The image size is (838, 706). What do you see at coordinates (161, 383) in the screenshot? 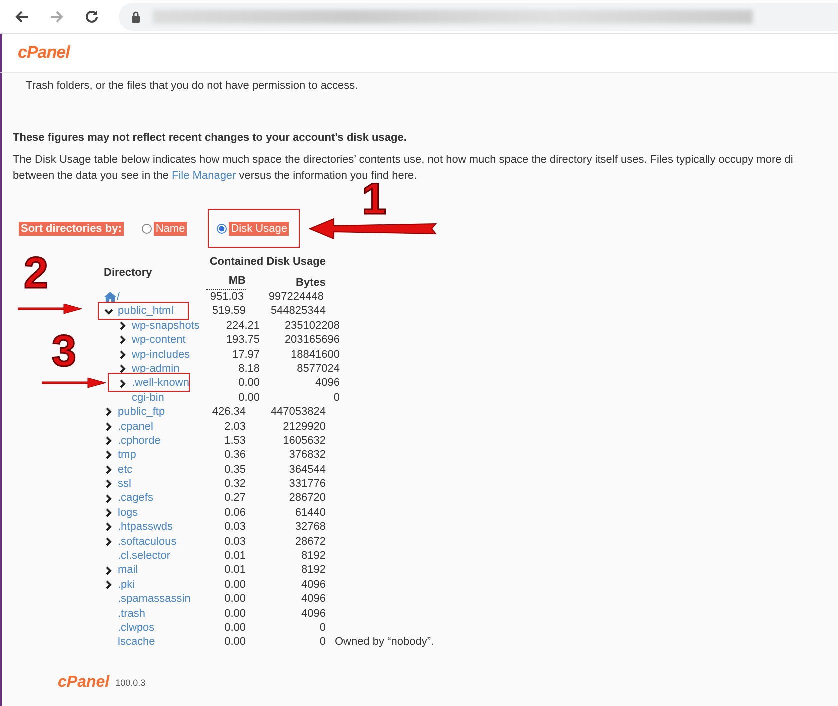
I see `directory-link: .well-known` at bounding box center [161, 383].